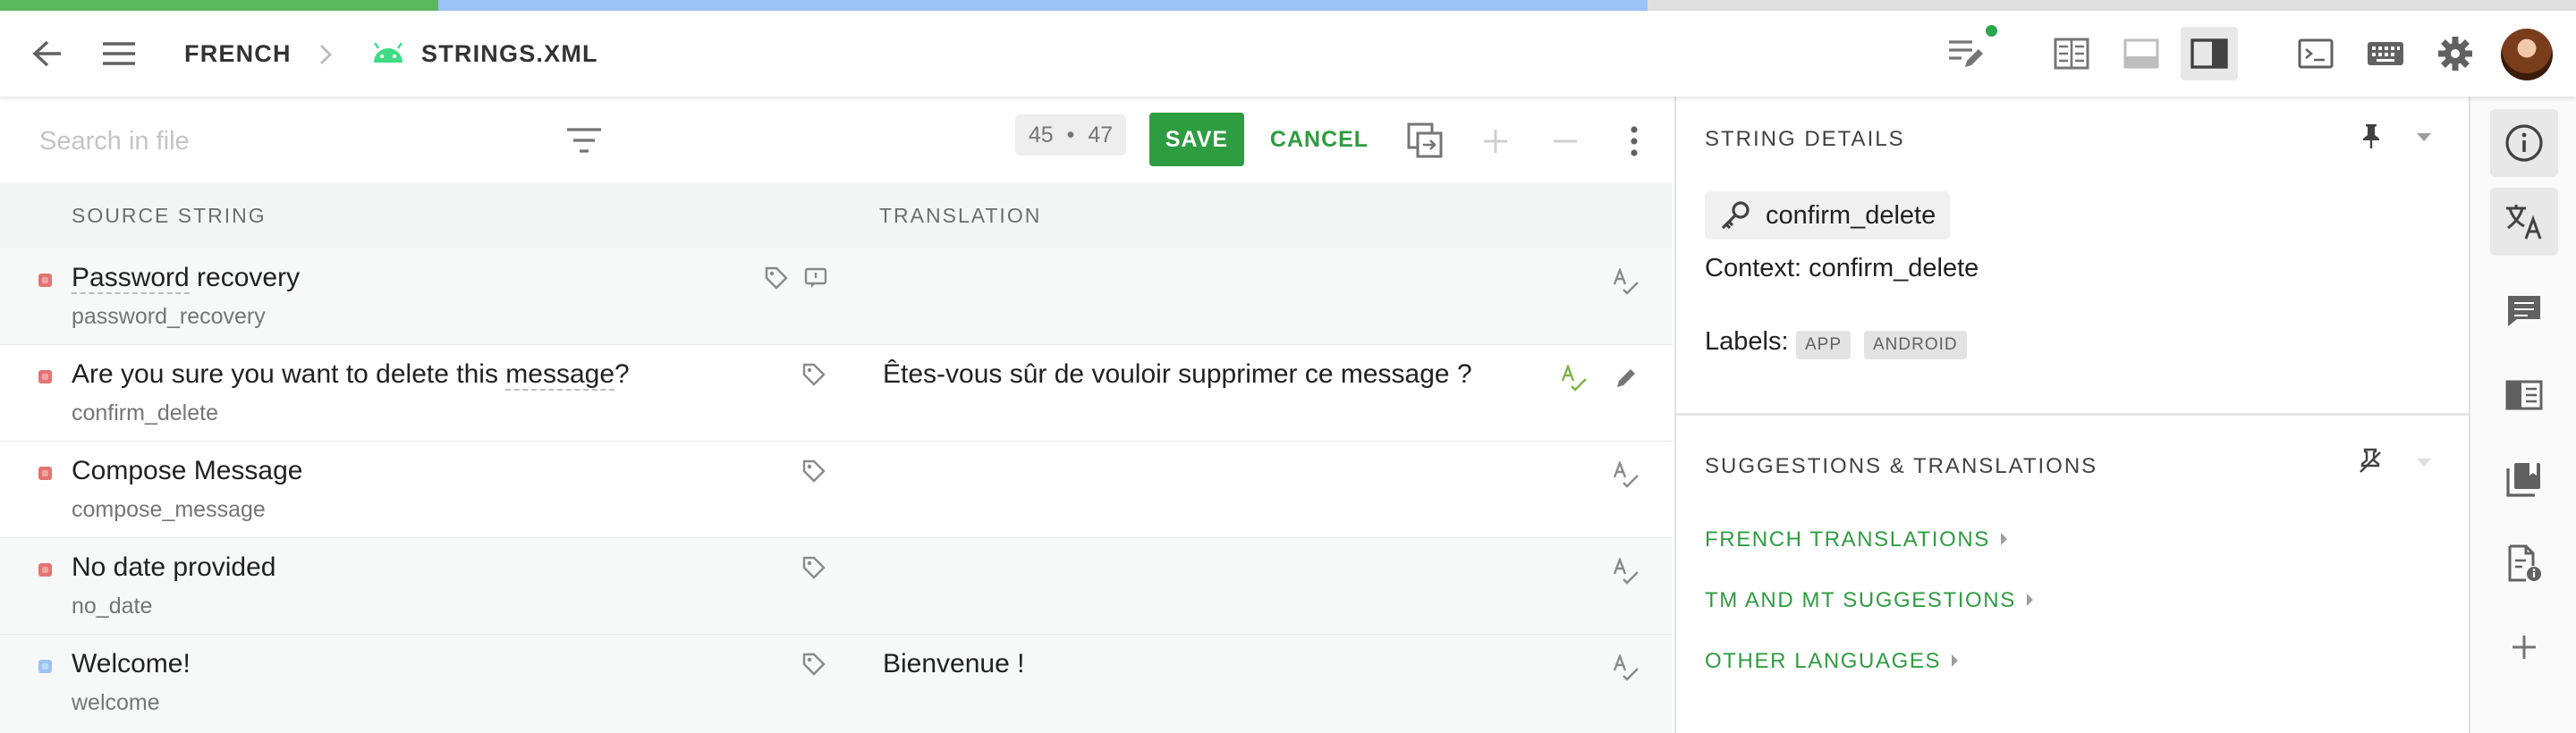 This screenshot has width=2576, height=733. Describe the element at coordinates (2455, 53) in the screenshot. I see `gear-icon` at that location.